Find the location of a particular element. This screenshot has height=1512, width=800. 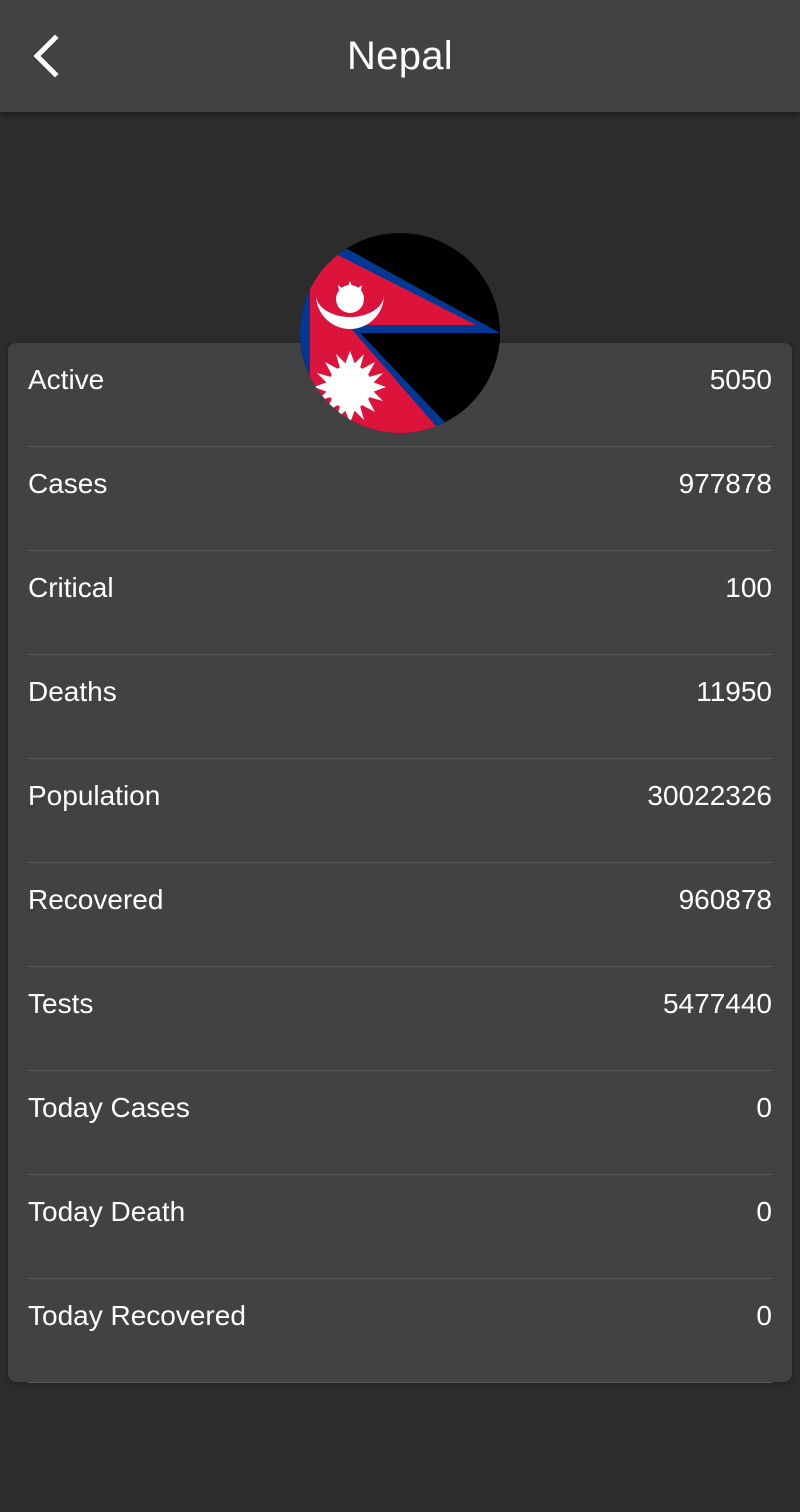

country-flag is located at coordinates (400, 333).